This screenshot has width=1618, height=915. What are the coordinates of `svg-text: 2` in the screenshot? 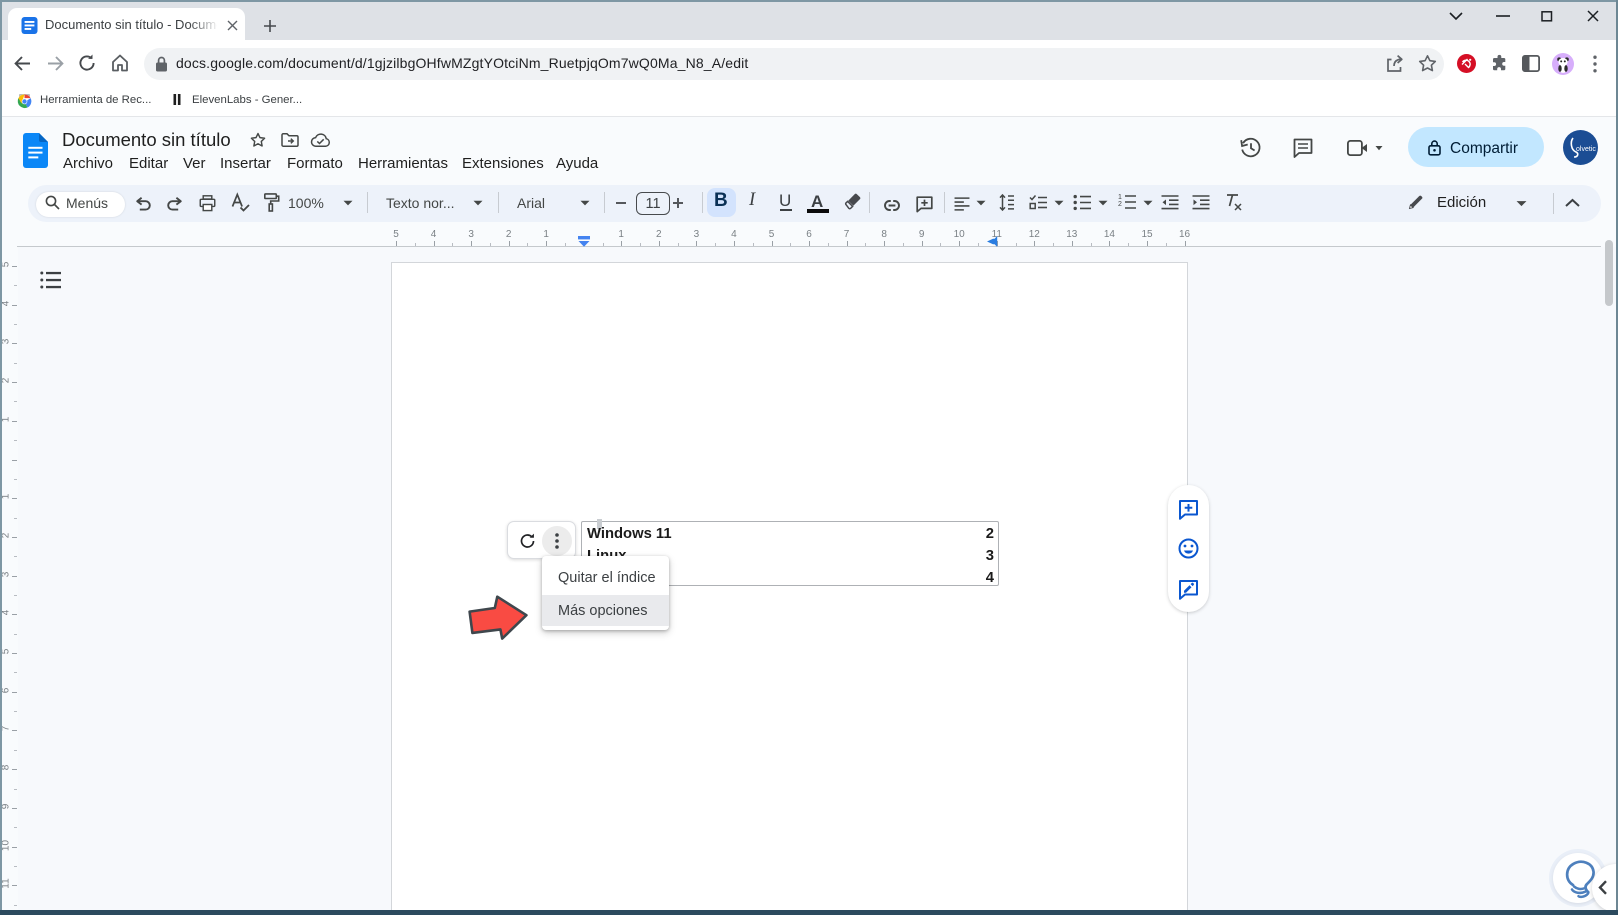 It's located at (1120, 204).